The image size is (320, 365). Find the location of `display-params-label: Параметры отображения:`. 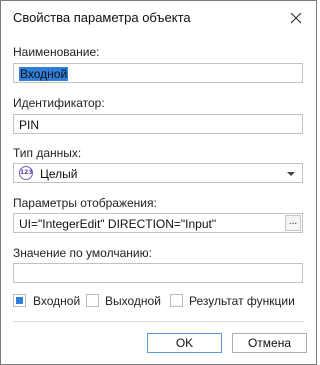

display-params-label: Параметры отображения: is located at coordinates (85, 203).